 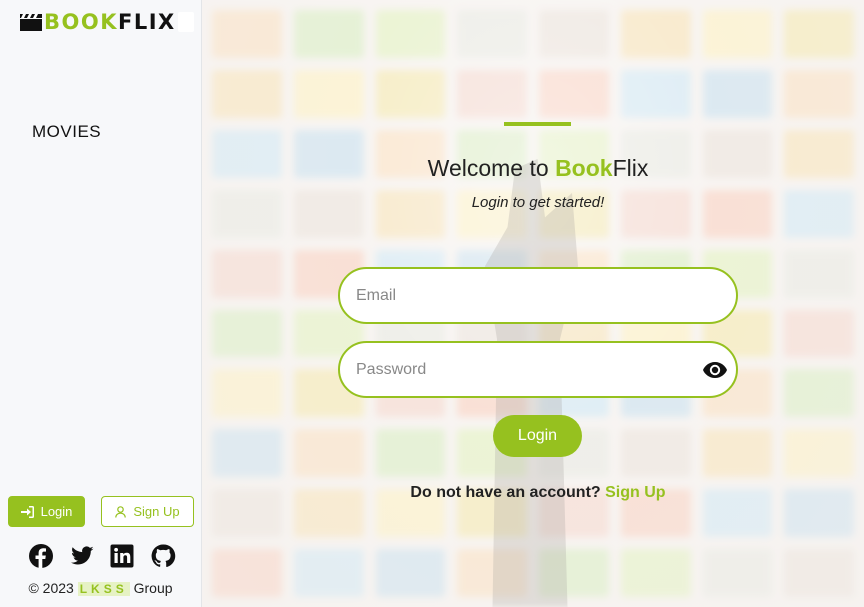 I want to click on brand-logo: BOOKFLIX, so click(x=107, y=22).